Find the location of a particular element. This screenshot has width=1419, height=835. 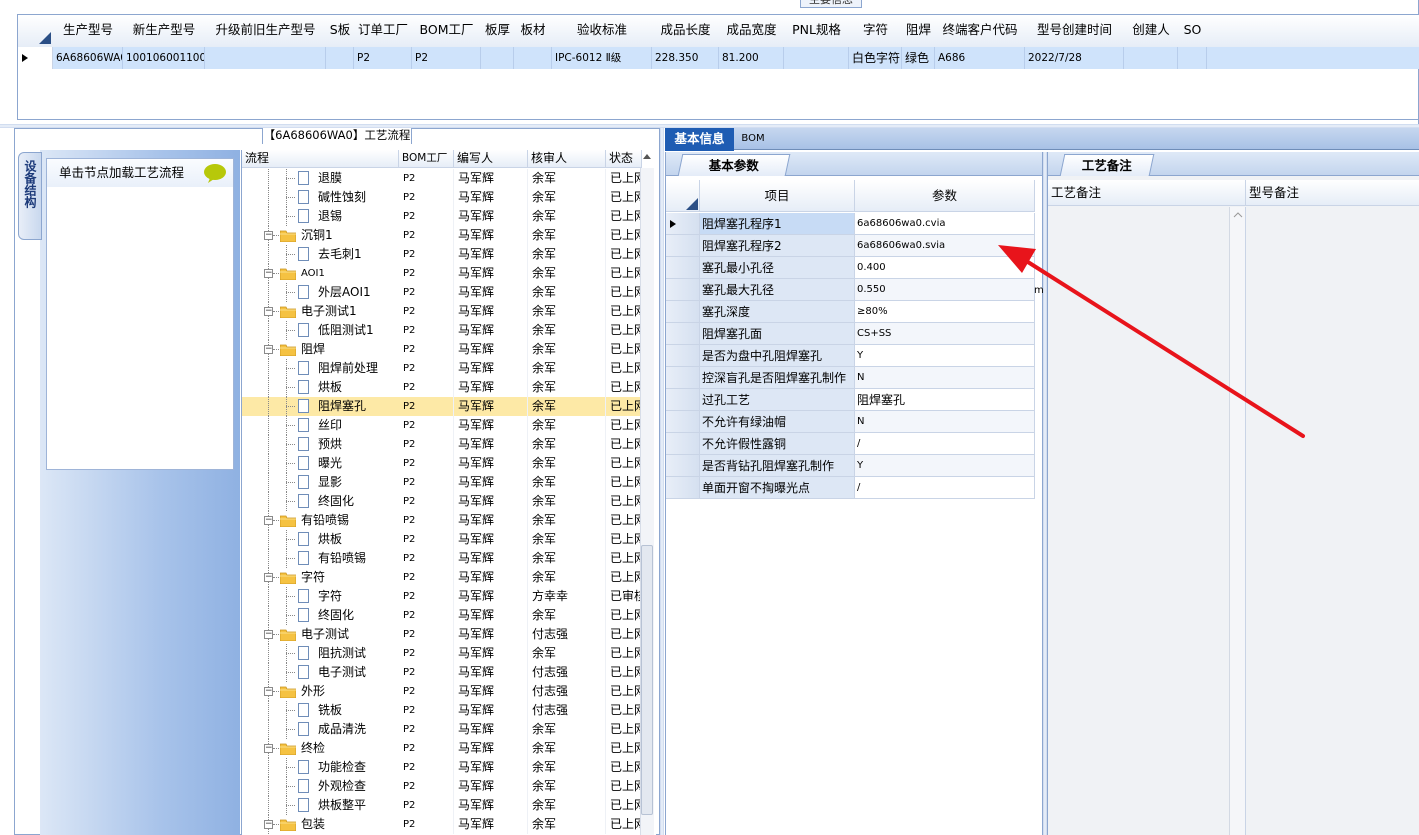

col-header-13: 阻焊 is located at coordinates (919, 31).